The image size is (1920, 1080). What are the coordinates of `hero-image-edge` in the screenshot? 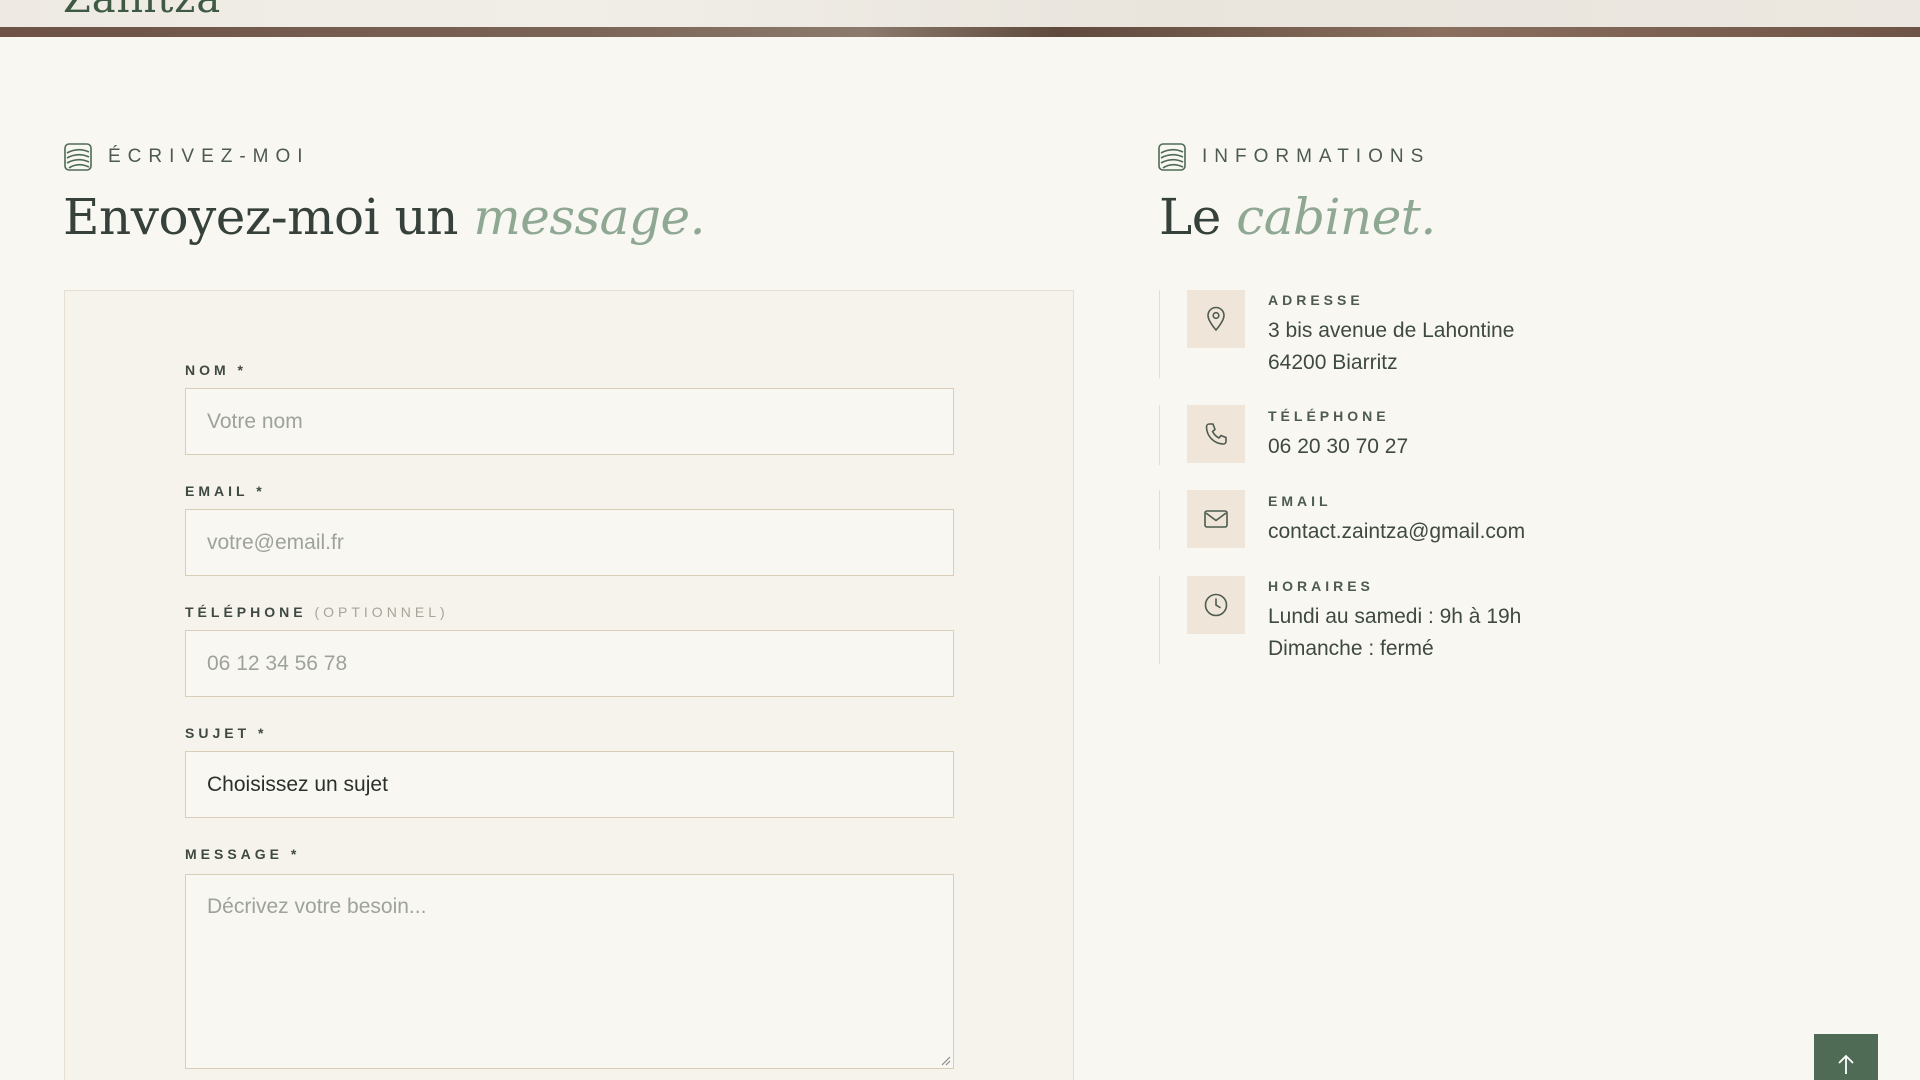 It's located at (960, 32).